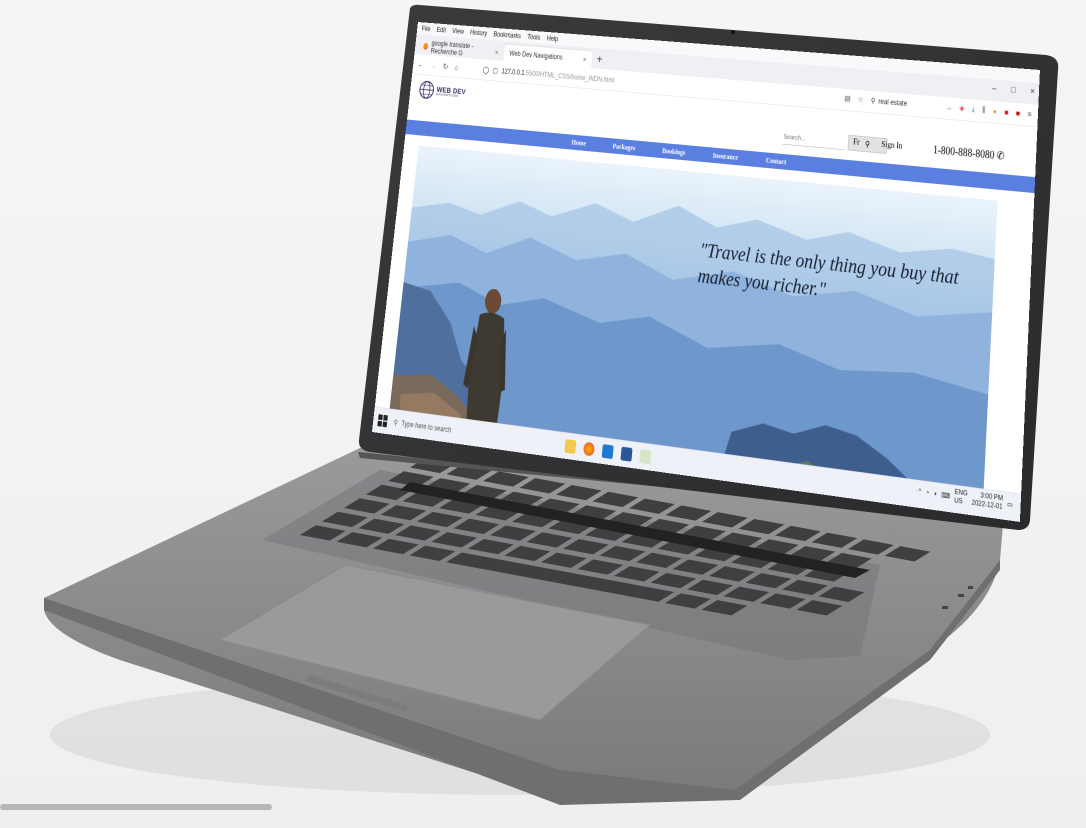 Image resolution: width=1086 pixels, height=828 pixels. Describe the element at coordinates (426, 427) in the screenshot. I see `taskbar-search-placeholder: Type here to search` at that location.